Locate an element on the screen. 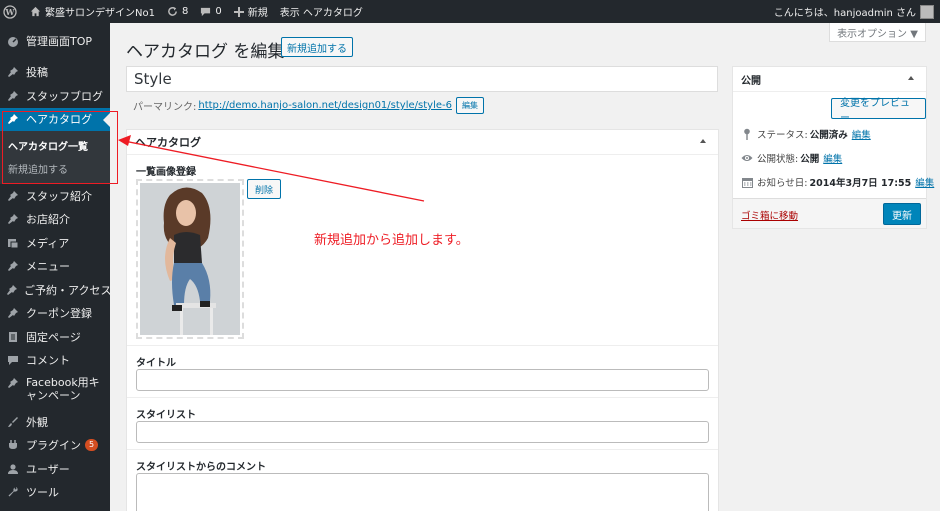  updates-link: 8 is located at coordinates (177, 11).